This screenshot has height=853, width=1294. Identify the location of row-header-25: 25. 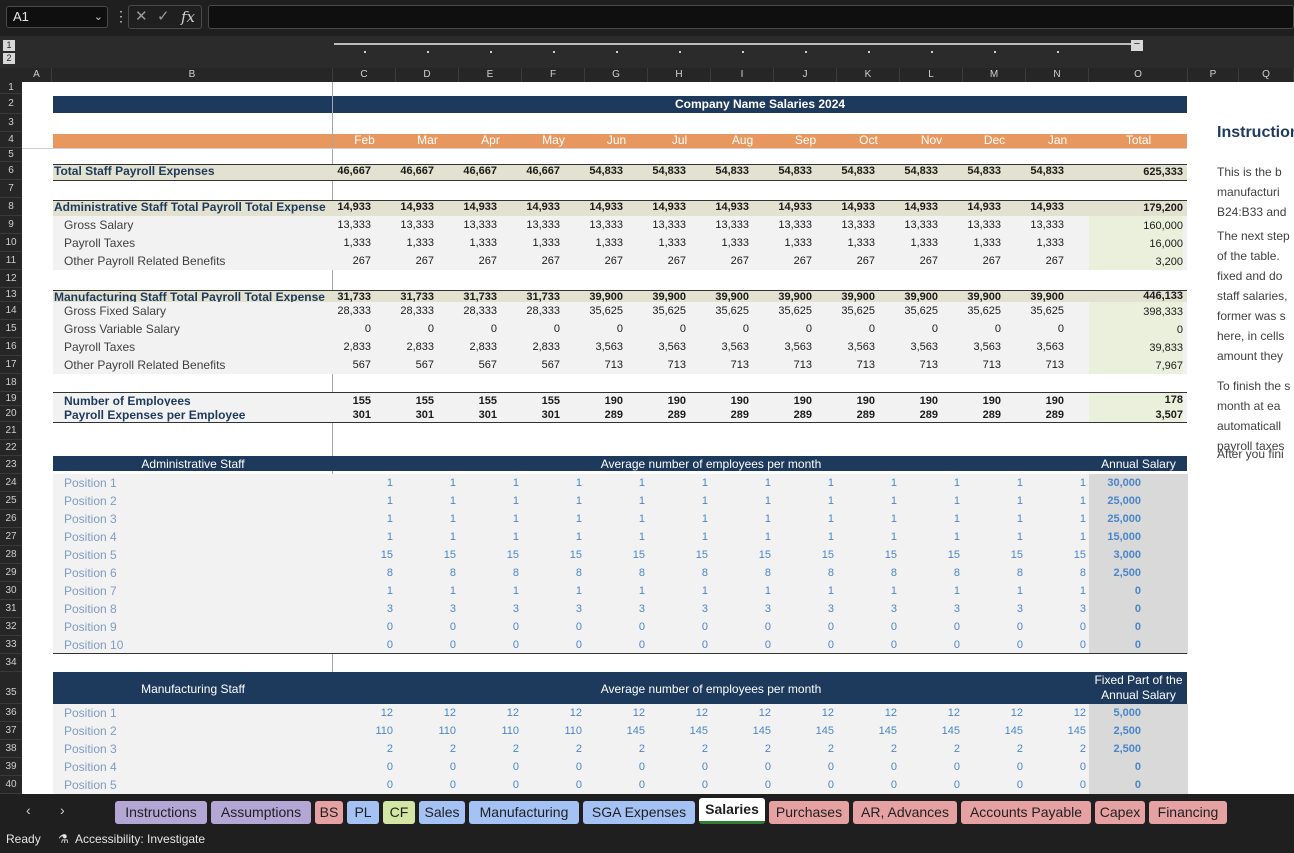
(11, 501).